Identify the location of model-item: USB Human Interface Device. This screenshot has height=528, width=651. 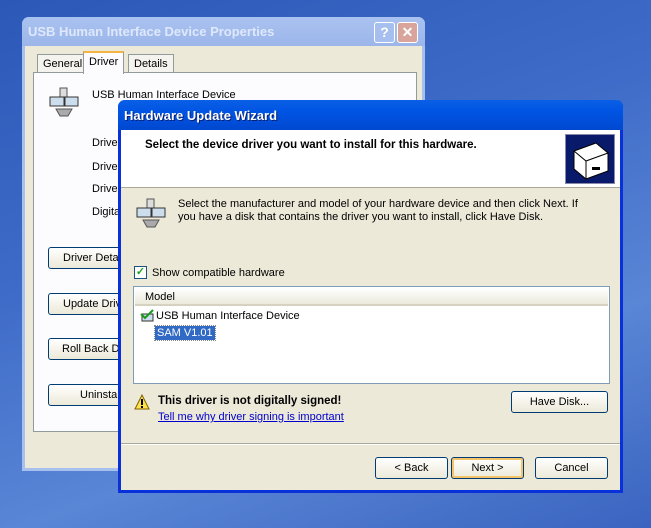
(228, 316).